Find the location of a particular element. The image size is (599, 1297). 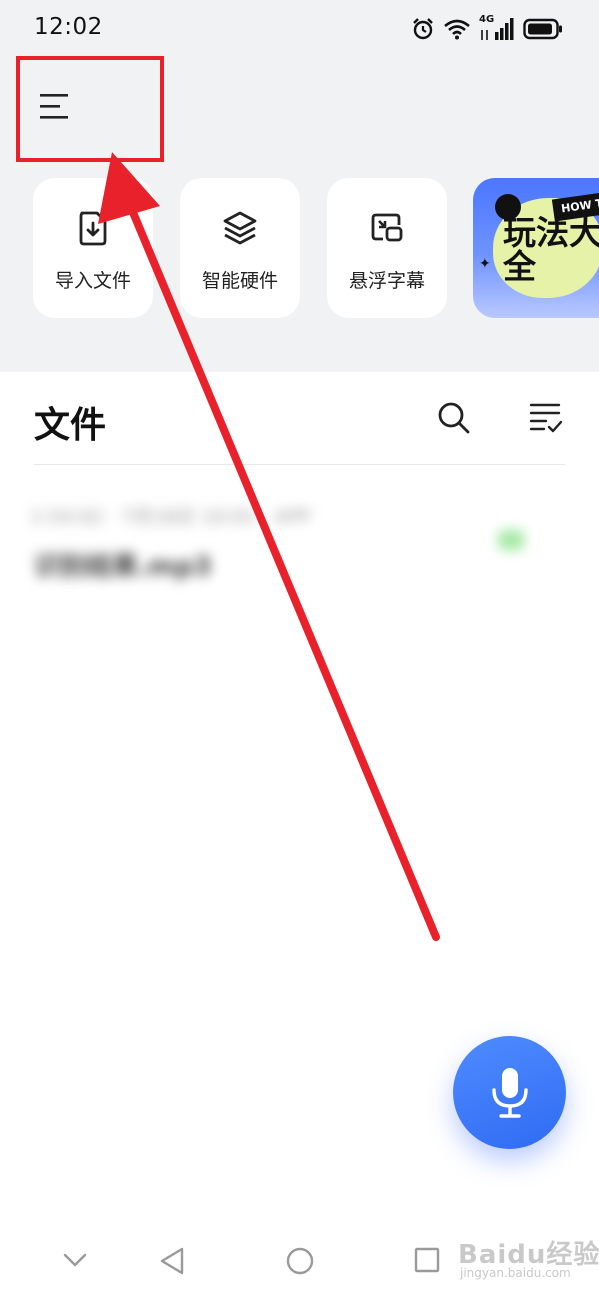

import-file-label: 导入文件 is located at coordinates (92, 281).